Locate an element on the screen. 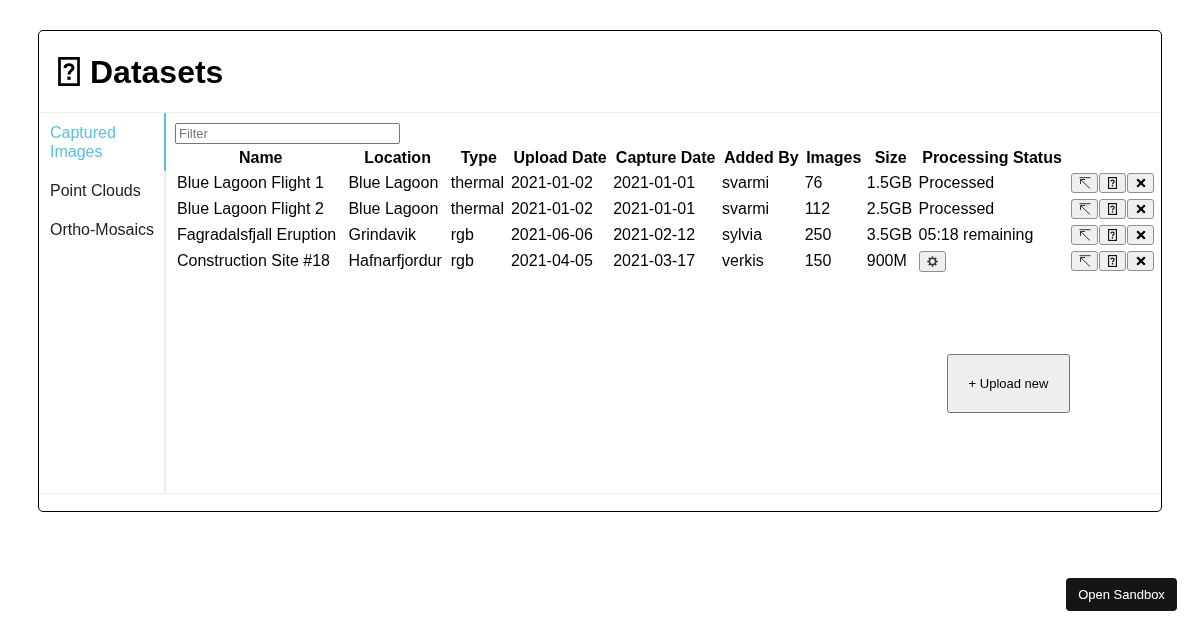  table-cell-text: Hafnarfjordur is located at coordinates (395, 261).